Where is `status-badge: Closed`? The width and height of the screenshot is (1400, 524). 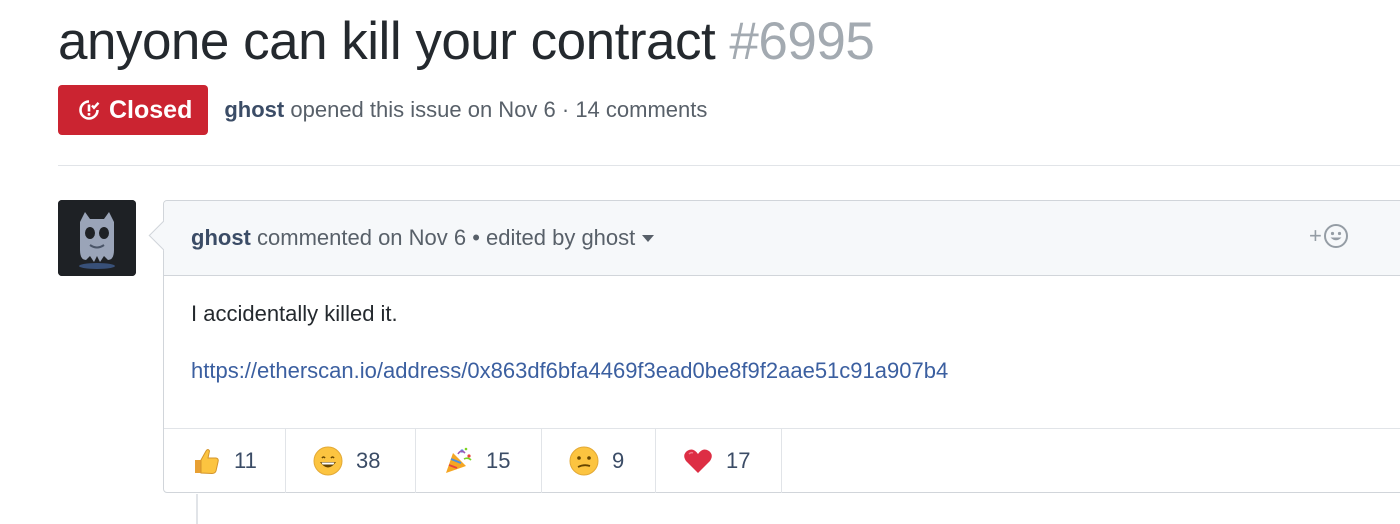 status-badge: Closed is located at coordinates (133, 110).